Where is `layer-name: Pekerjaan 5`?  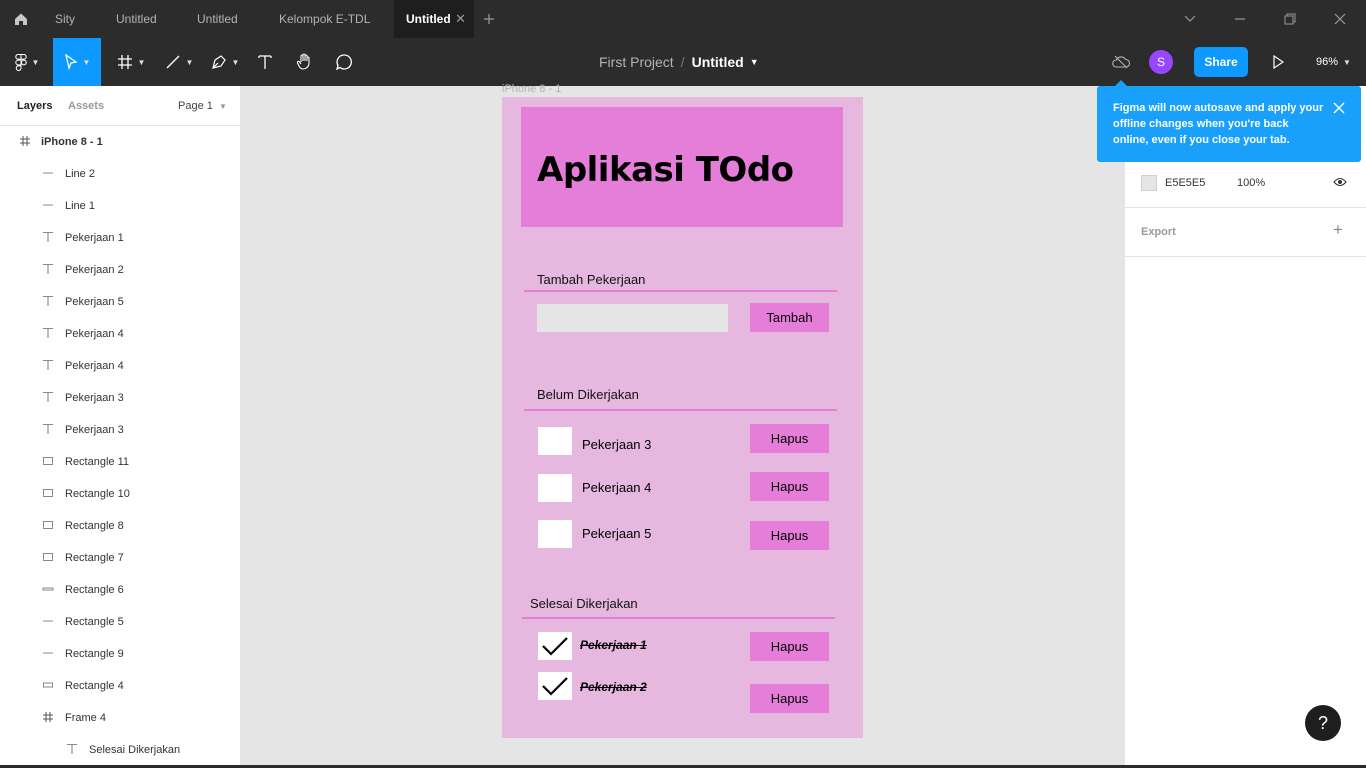
layer-name: Pekerjaan 5 is located at coordinates (94, 302).